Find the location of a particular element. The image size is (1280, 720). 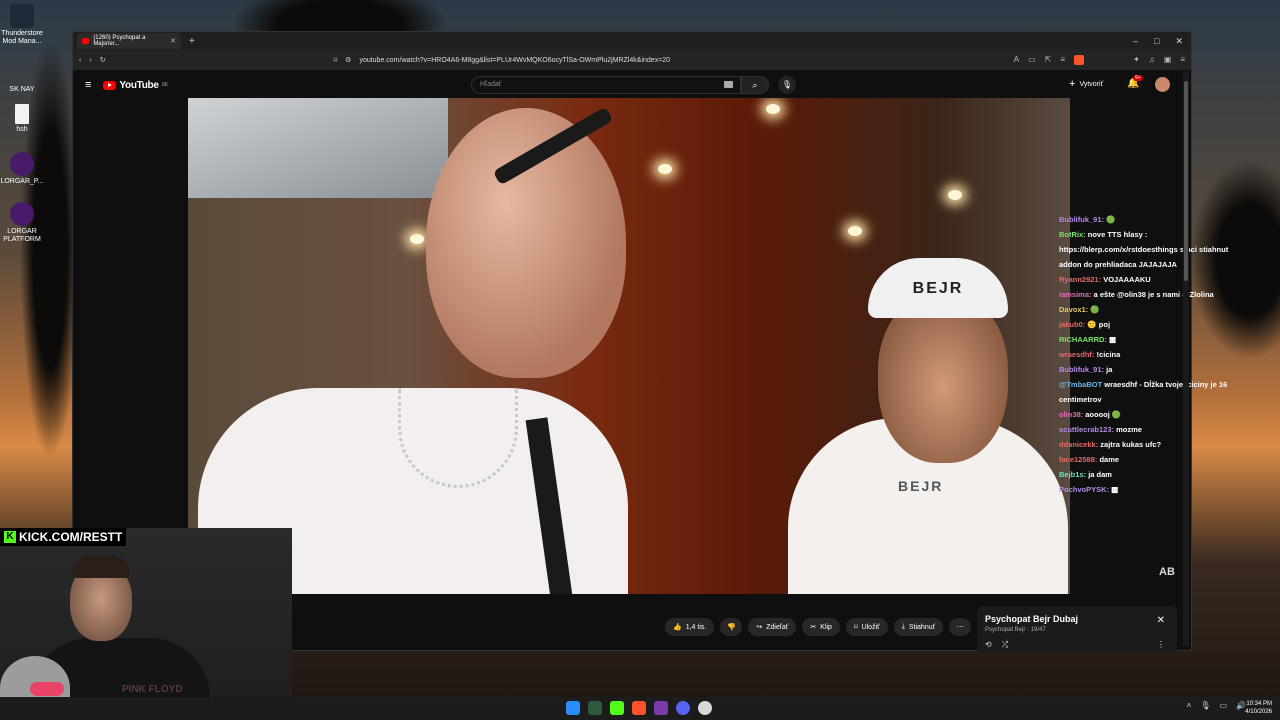

kick-logo-icon: K is located at coordinates (10, 537).